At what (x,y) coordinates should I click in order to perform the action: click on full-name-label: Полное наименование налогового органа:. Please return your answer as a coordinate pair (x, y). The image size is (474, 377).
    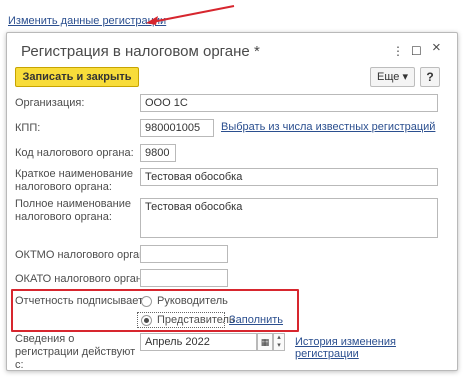
    Looking at the image, I should click on (73, 210).